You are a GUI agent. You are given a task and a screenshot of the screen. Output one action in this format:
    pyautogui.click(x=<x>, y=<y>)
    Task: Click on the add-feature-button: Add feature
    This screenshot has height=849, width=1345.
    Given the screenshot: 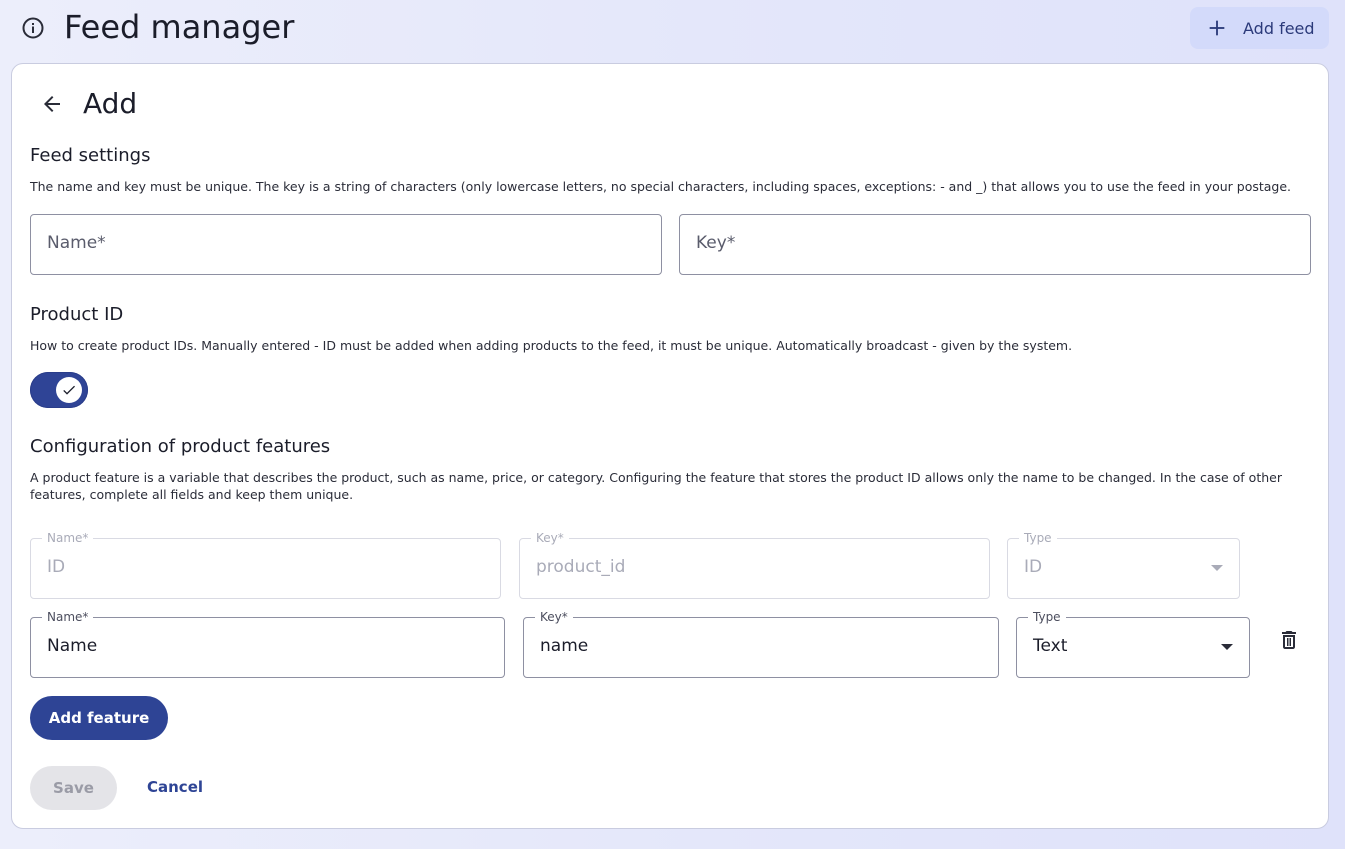 What is the action you would take?
    pyautogui.click(x=99, y=718)
    